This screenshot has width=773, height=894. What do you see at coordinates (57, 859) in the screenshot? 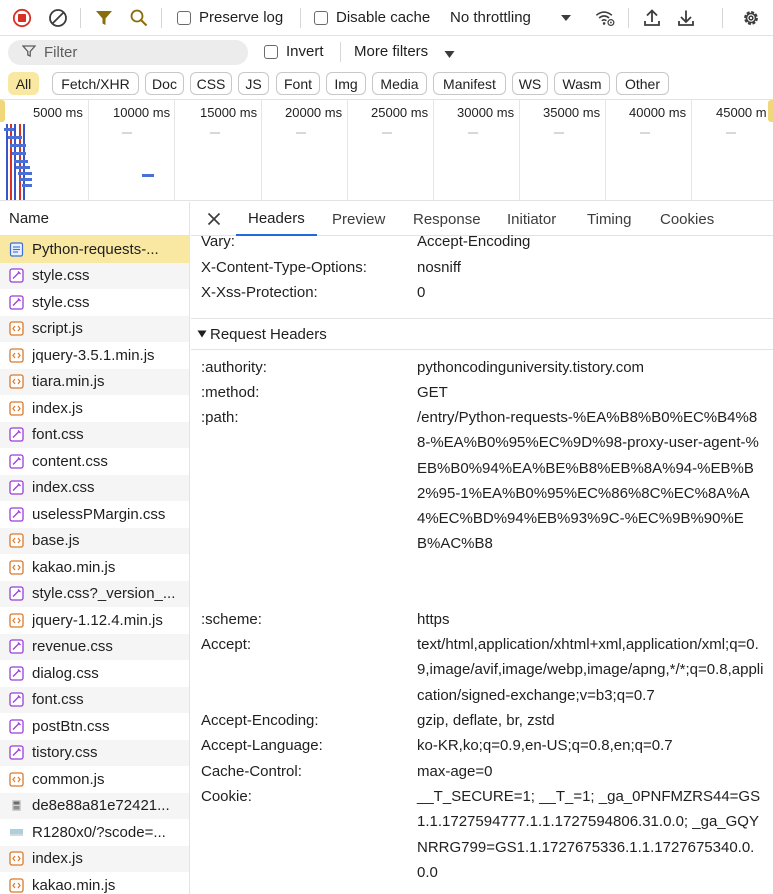
I see `request-name: index.js` at bounding box center [57, 859].